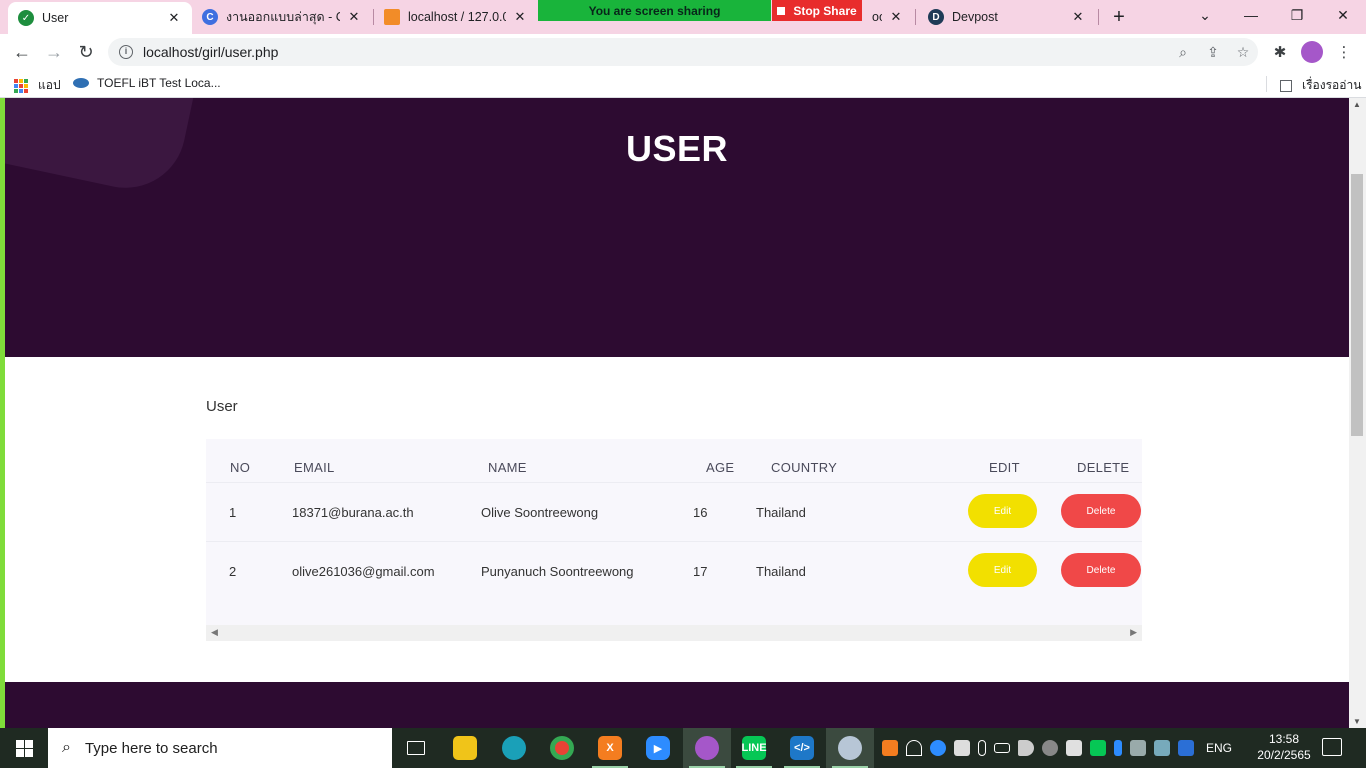 This screenshot has height=768, width=1366. Describe the element at coordinates (1320, 85) in the screenshot. I see `reading-list-button: เรื่องรออ่าน` at that location.